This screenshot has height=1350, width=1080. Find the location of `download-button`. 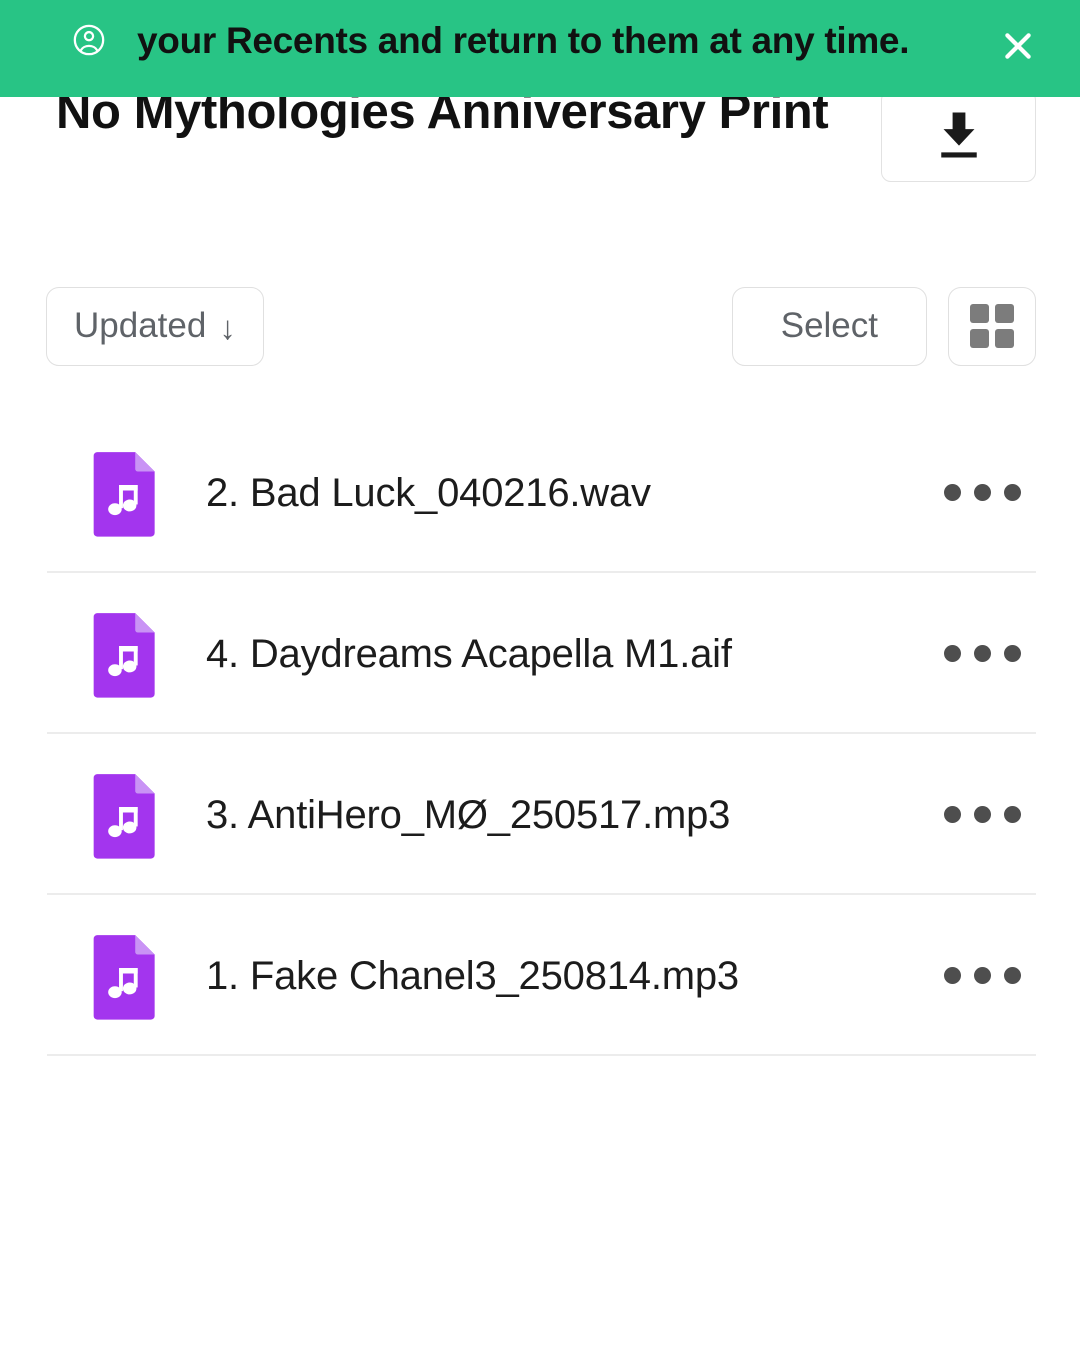

download-button is located at coordinates (958, 136).